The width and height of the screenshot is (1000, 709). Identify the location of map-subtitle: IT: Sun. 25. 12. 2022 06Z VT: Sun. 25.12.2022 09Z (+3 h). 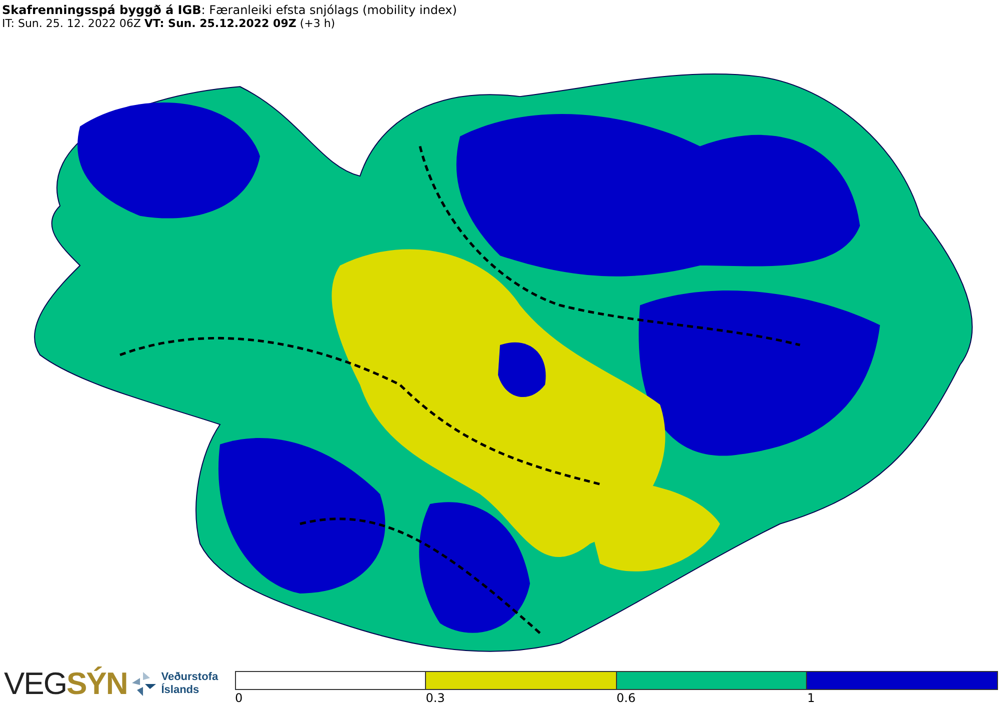
(169, 23).